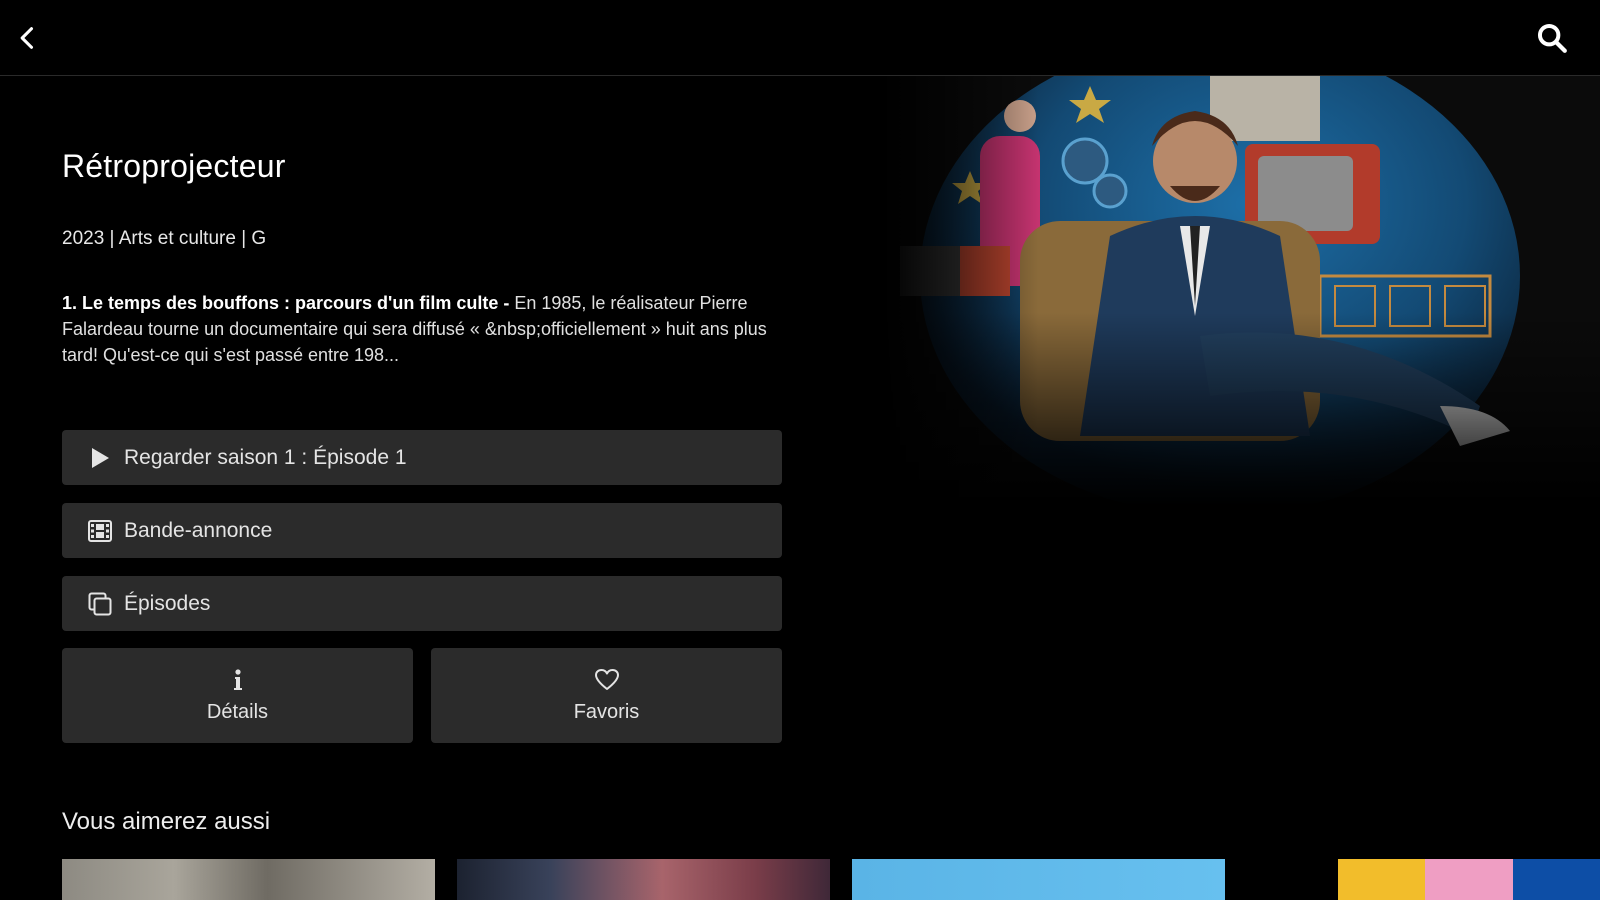 Image resolution: width=1600 pixels, height=900 pixels. I want to click on favorites-button-label: Favoris, so click(606, 712).